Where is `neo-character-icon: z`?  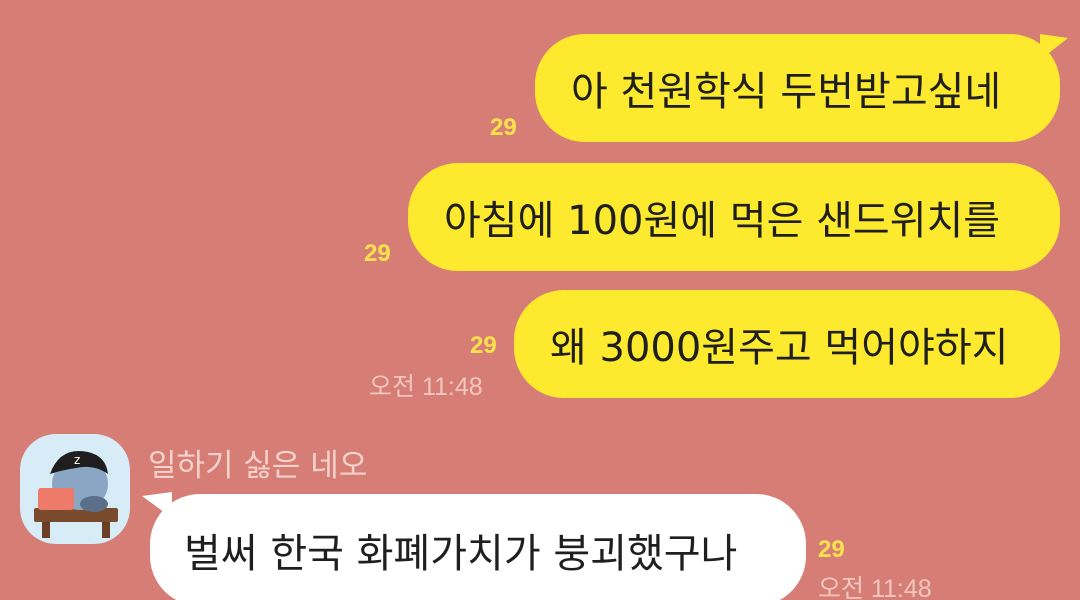 neo-character-icon: z is located at coordinates (76, 494).